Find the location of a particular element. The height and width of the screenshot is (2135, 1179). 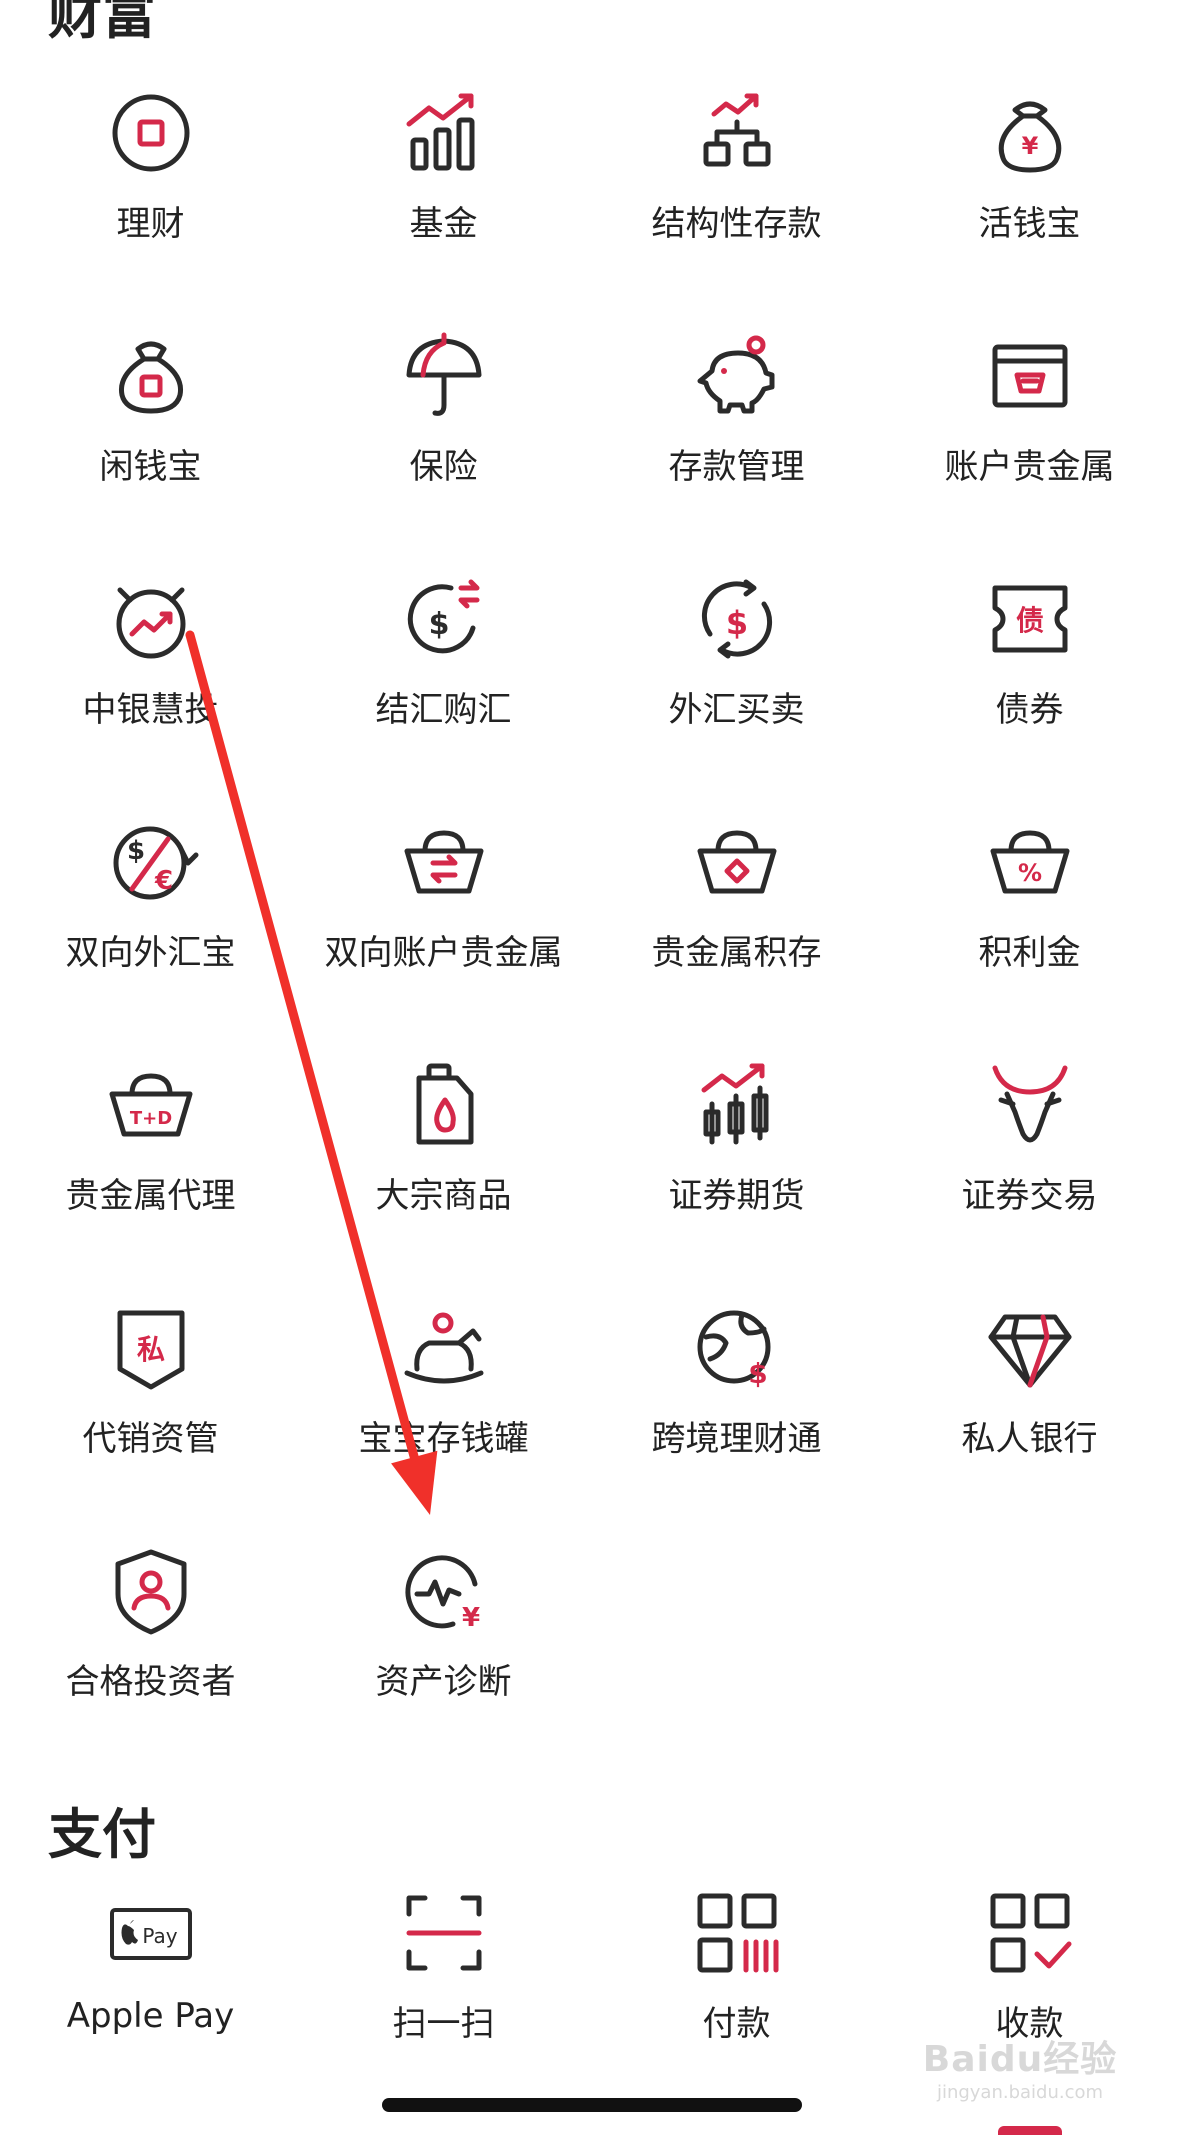

umbrella-icon is located at coordinates (444, 376).